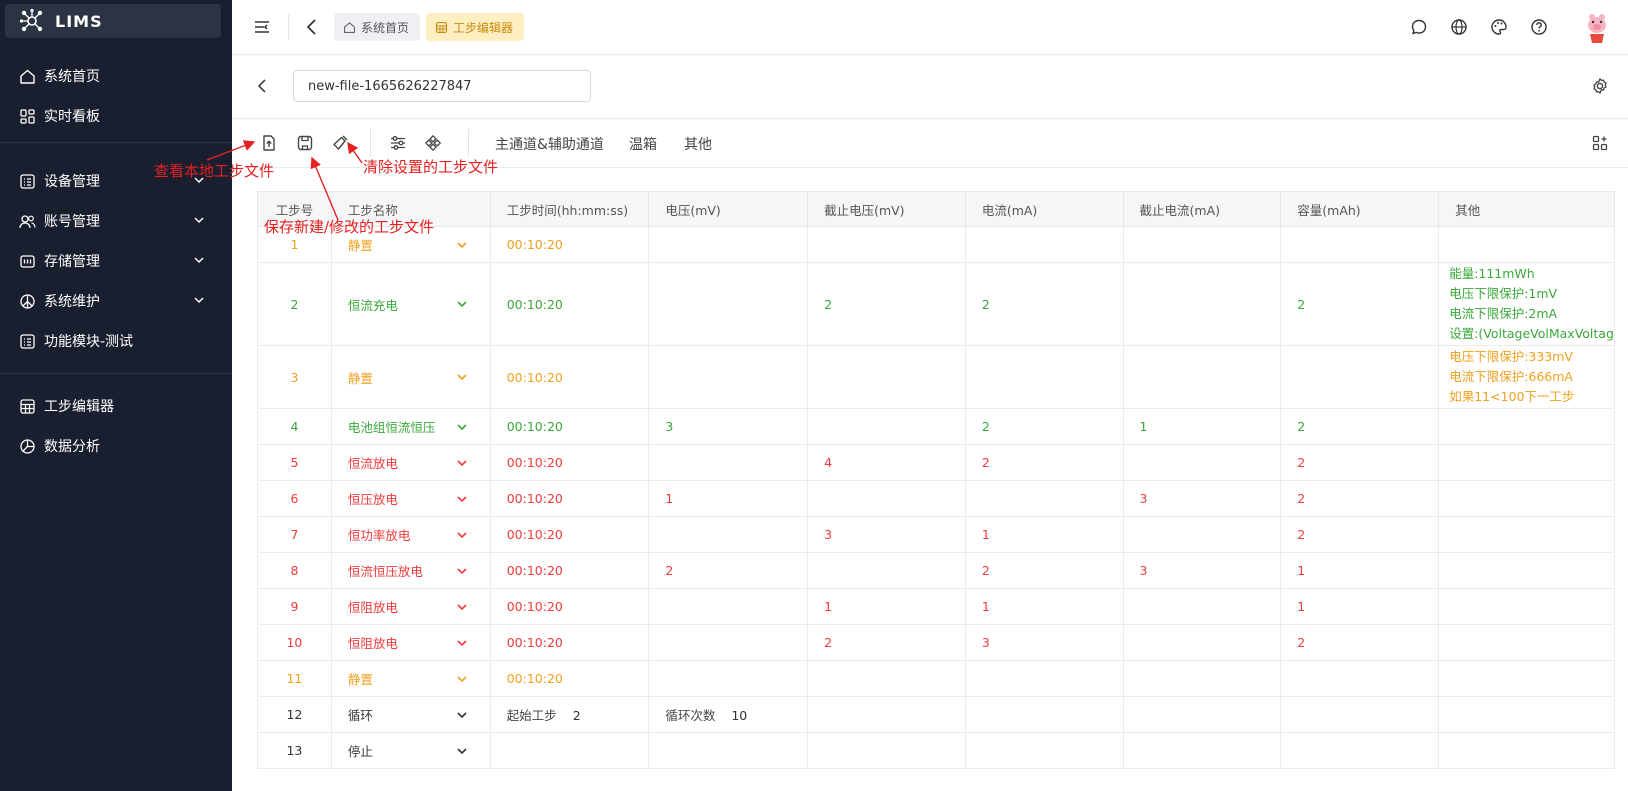 The width and height of the screenshot is (1628, 791). What do you see at coordinates (377, 27) in the screenshot?
I see `tab-home: 系统首页` at bounding box center [377, 27].